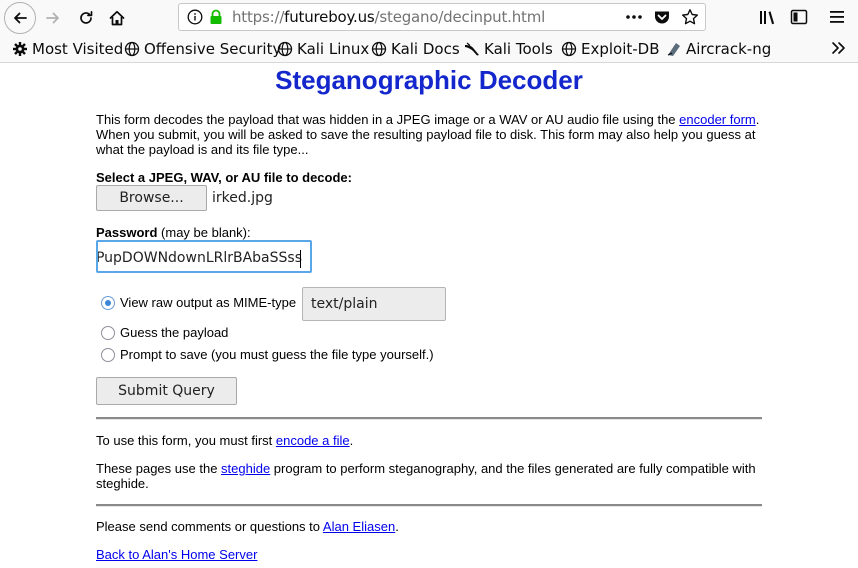 The image size is (858, 568). I want to click on steghide-link: steghide, so click(245, 468).